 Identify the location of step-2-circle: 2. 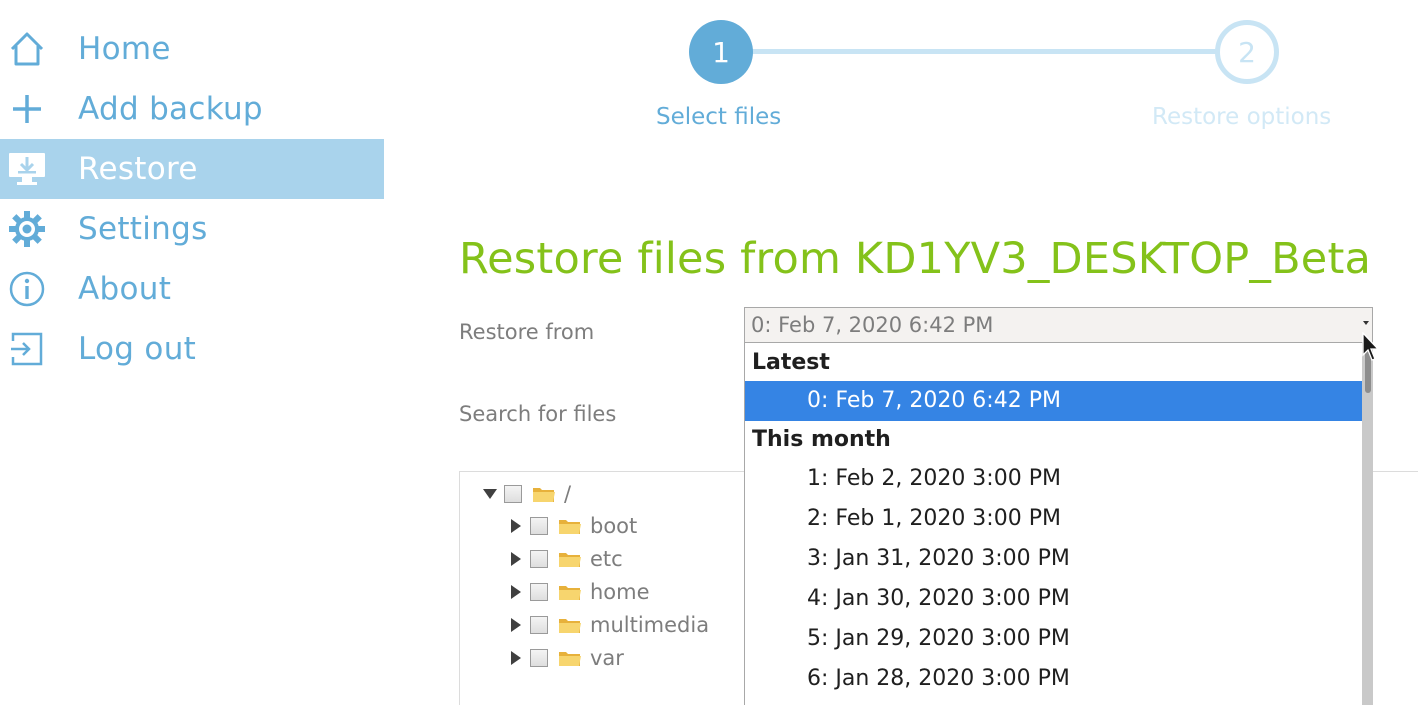
(1247, 52).